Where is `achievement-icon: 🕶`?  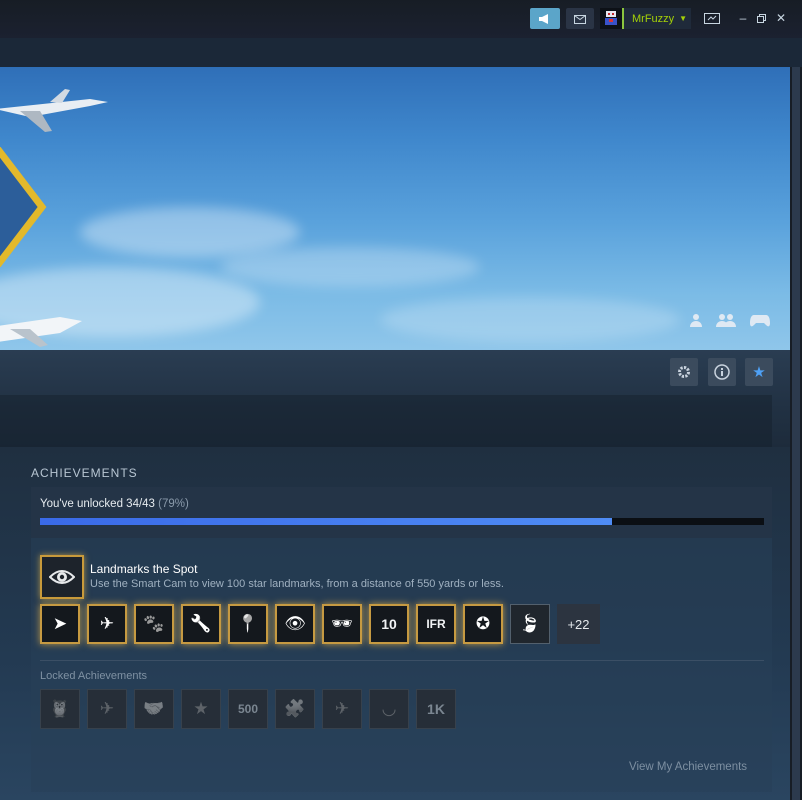
achievement-icon: 🕶 is located at coordinates (342, 624).